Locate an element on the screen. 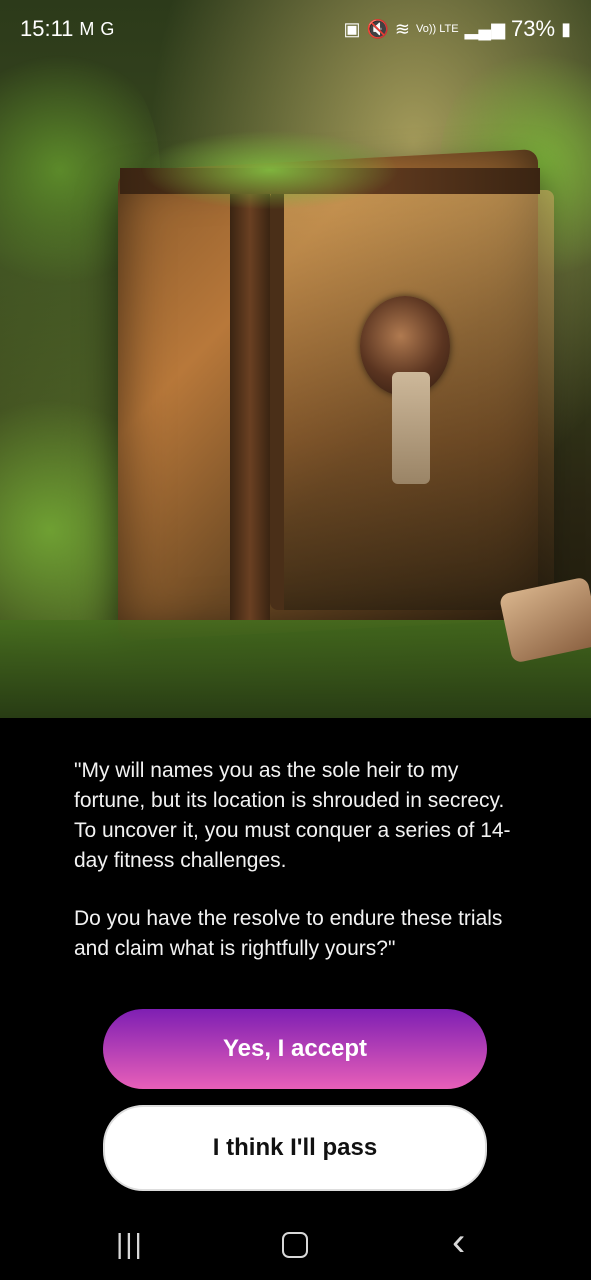 Image resolution: width=591 pixels, height=1280 pixels. volte-icon: Vo)) LTE is located at coordinates (437, 29).